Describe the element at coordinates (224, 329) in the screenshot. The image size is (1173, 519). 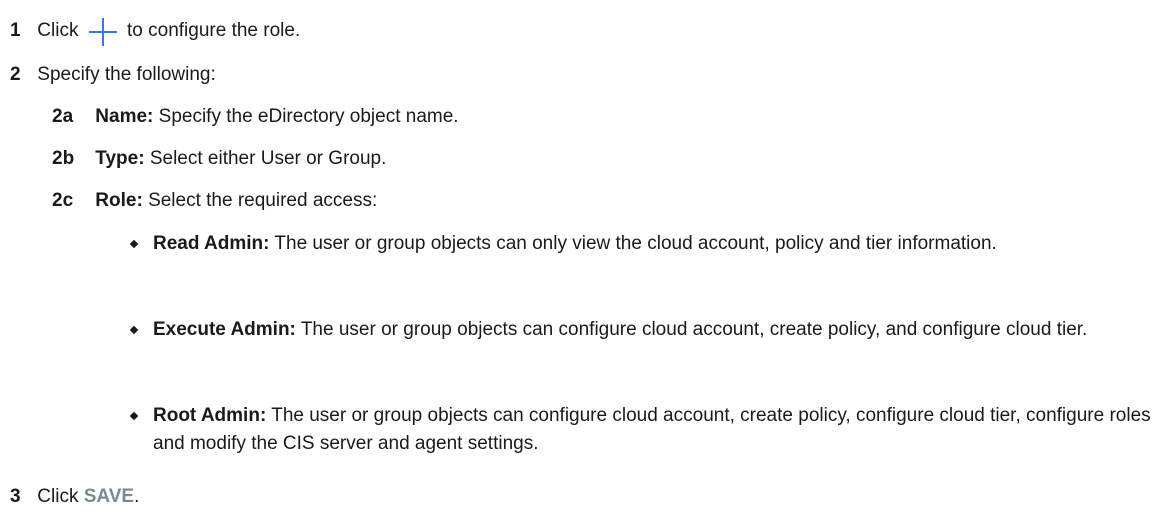
I see `role-label: Execute Admin:` at that location.